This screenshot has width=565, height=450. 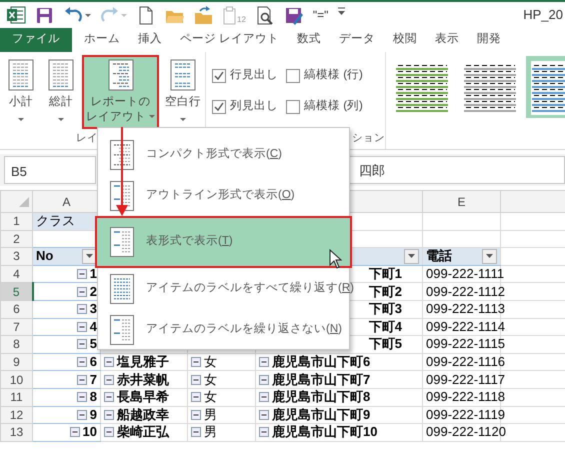 What do you see at coordinates (74, 15) in the screenshot?
I see `undo-icon` at bounding box center [74, 15].